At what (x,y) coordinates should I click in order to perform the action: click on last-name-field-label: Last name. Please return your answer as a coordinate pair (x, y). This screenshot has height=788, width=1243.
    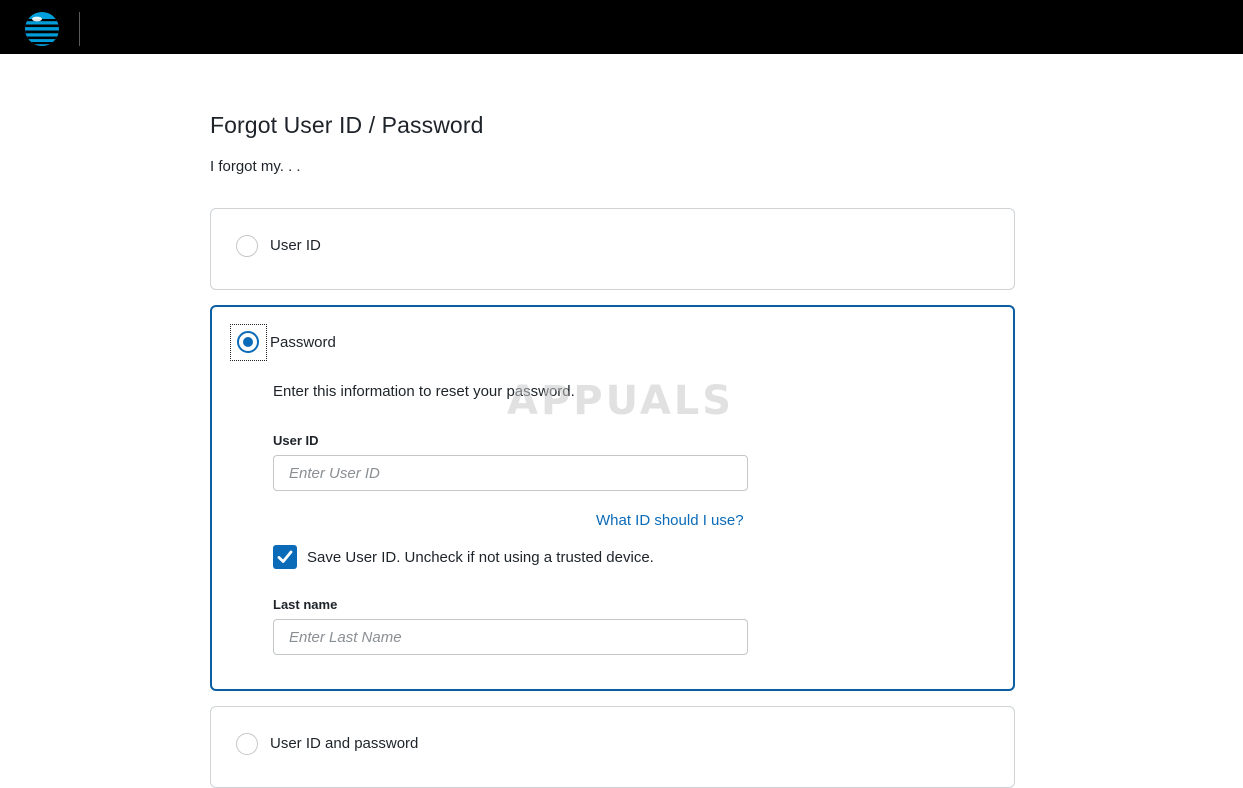
    Looking at the image, I should click on (305, 604).